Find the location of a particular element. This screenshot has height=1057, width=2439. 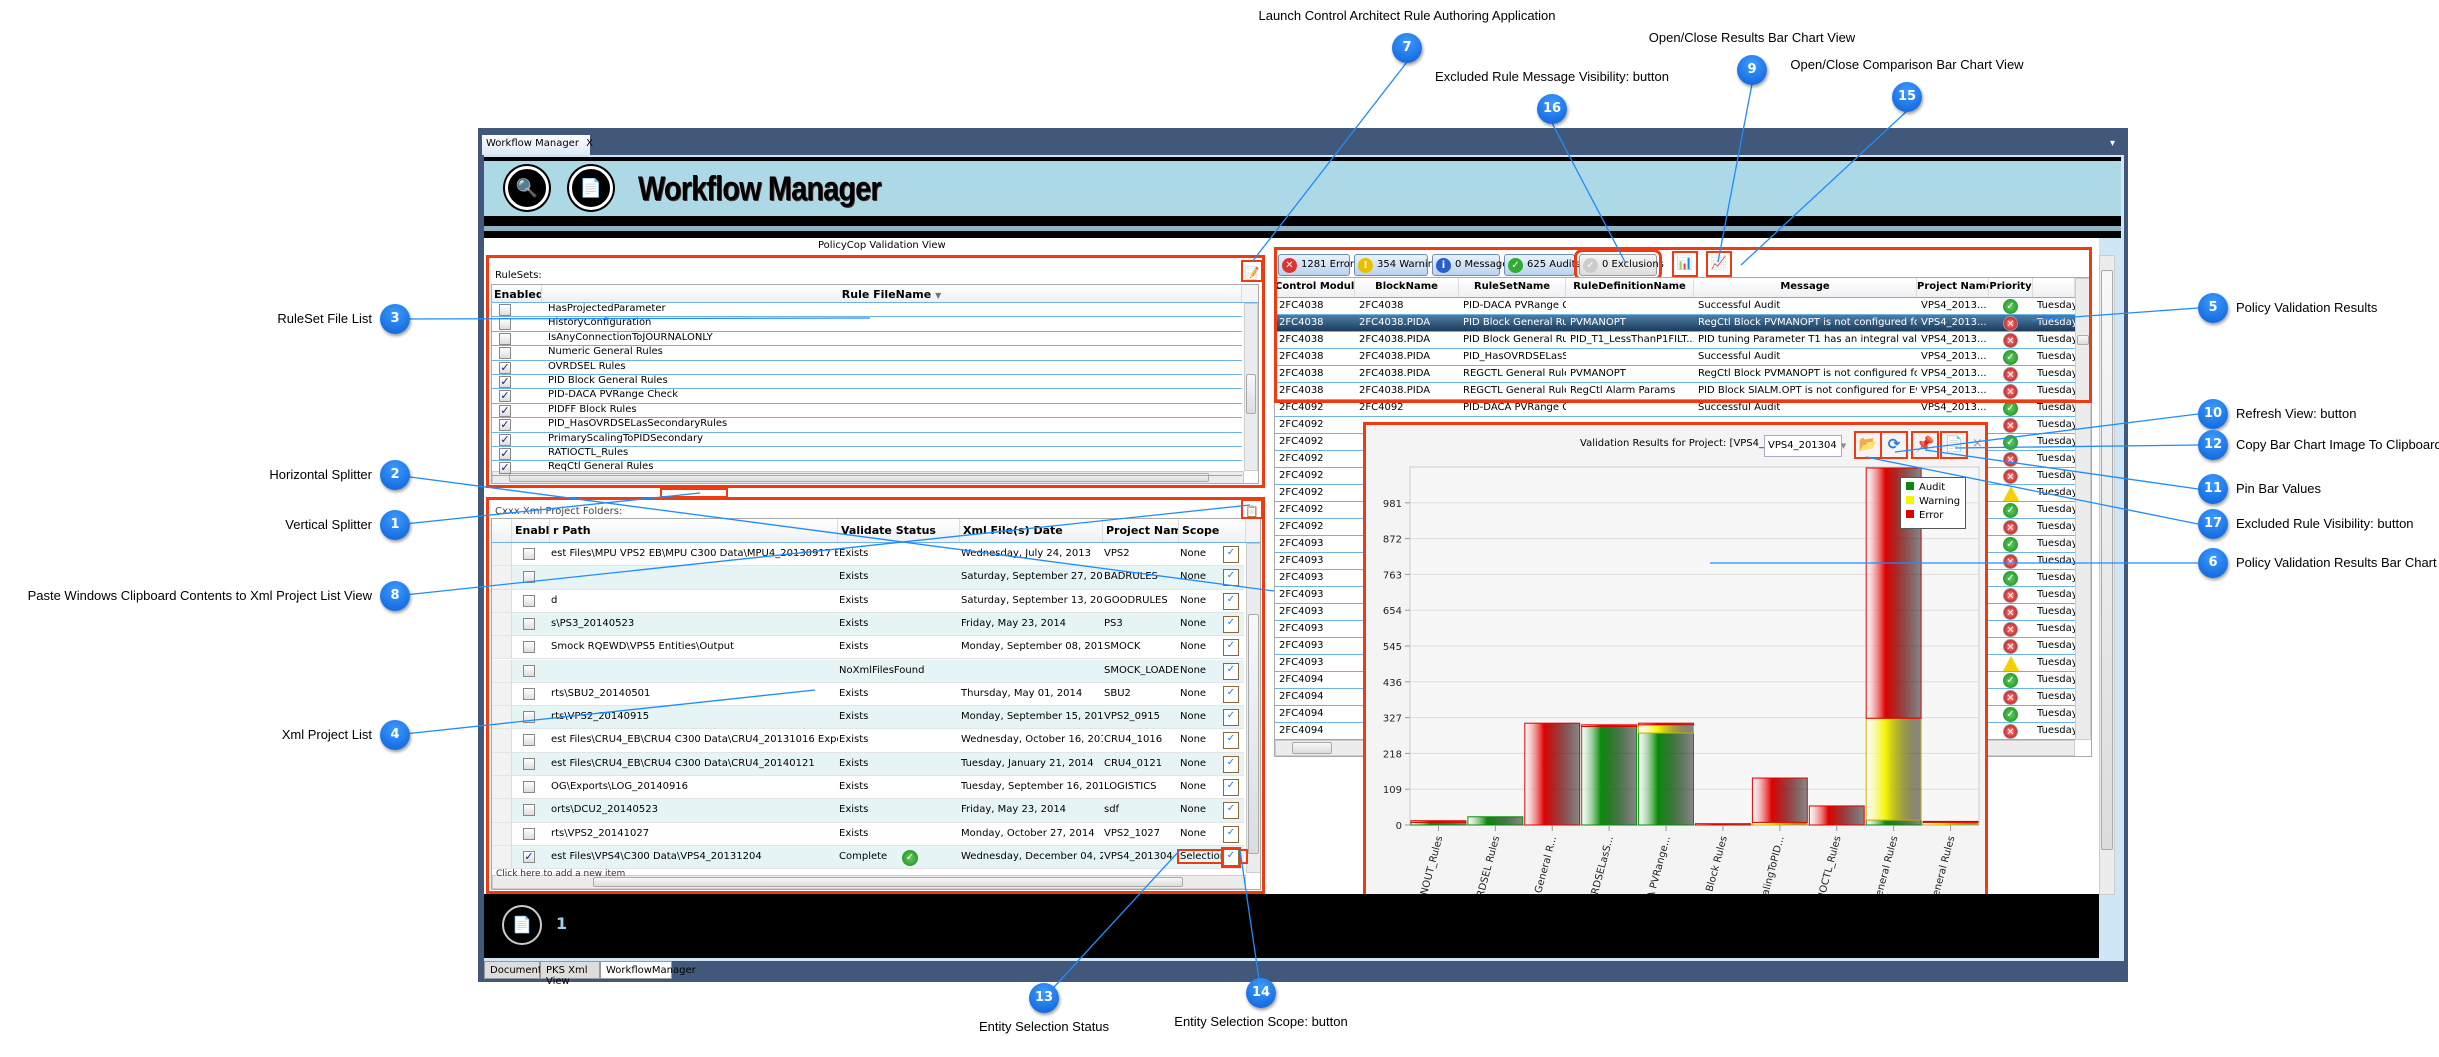

results-col-rulesetname: RuleSetName is located at coordinates (1512, 287).